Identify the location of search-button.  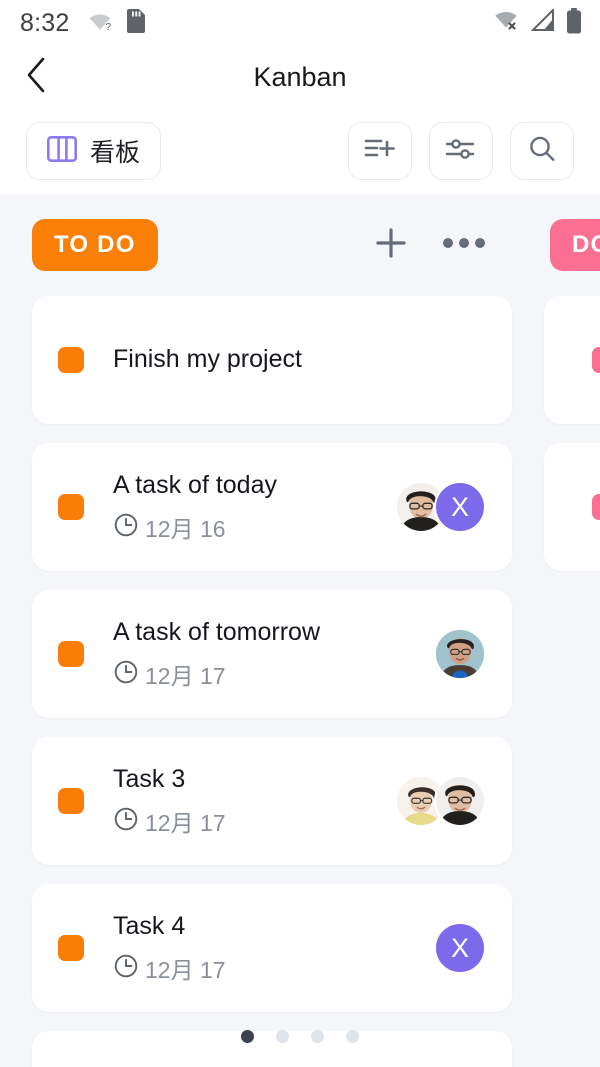
(542, 151).